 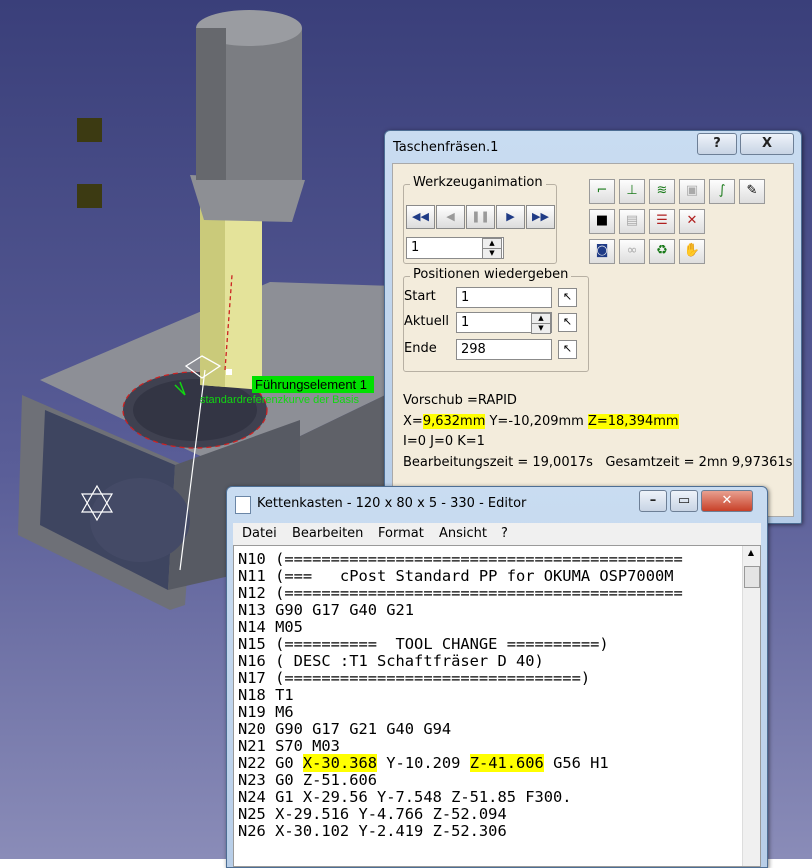 What do you see at coordinates (576, 763) in the screenshot?
I see `code-segment: G56 H1` at bounding box center [576, 763].